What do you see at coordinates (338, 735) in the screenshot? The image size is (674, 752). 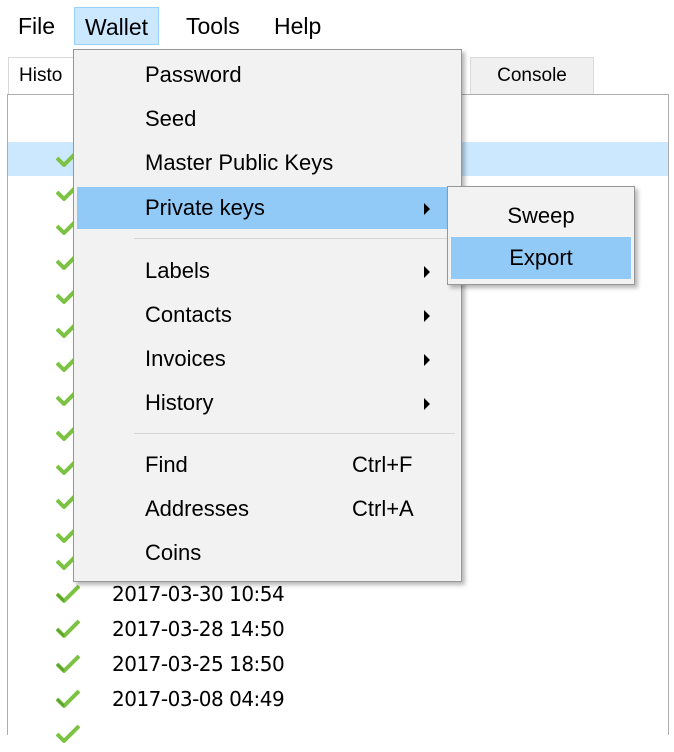 I see `table-row` at bounding box center [338, 735].